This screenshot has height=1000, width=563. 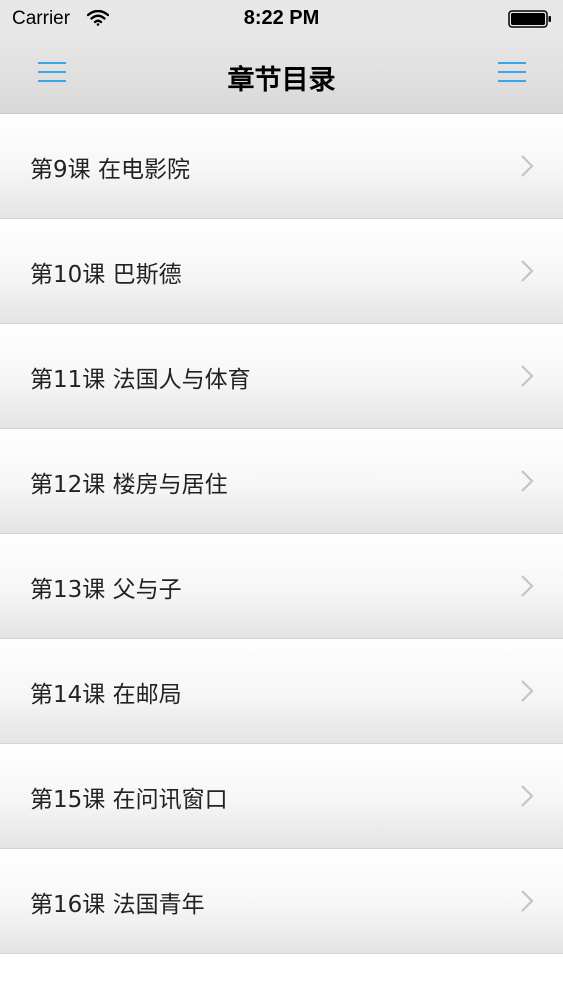 What do you see at coordinates (129, 485) in the screenshot?
I see `chapter-label: 第12课 楼房与居住` at bounding box center [129, 485].